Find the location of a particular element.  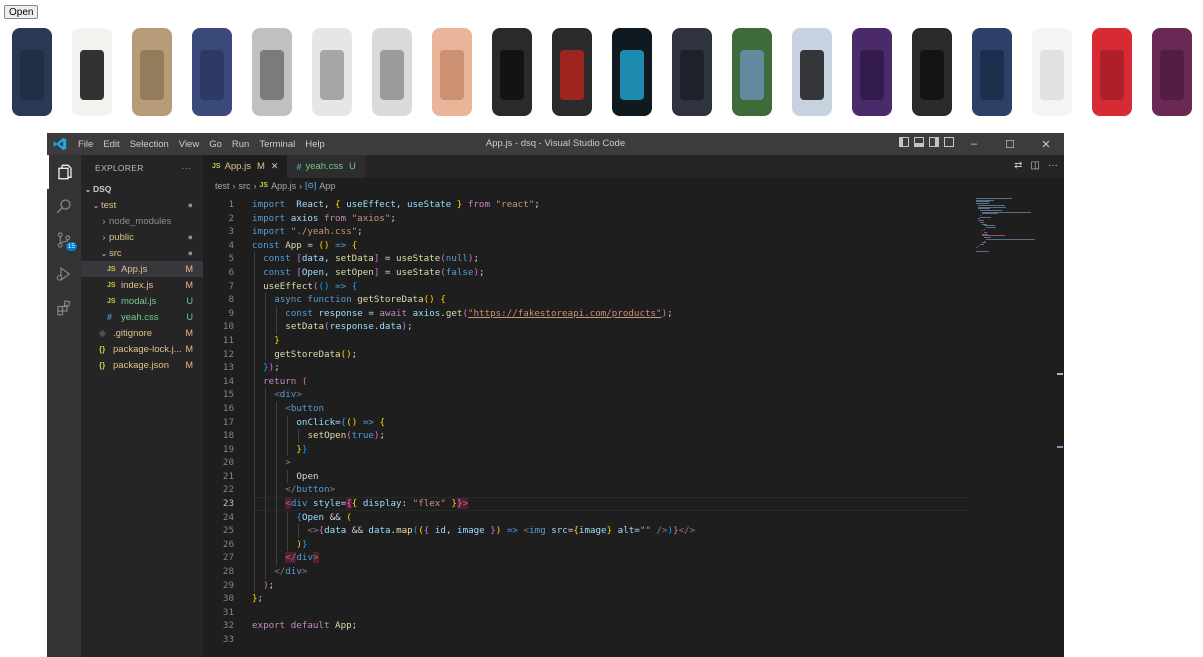

file-item: {} package-lock.j... M is located at coordinates (142, 349).